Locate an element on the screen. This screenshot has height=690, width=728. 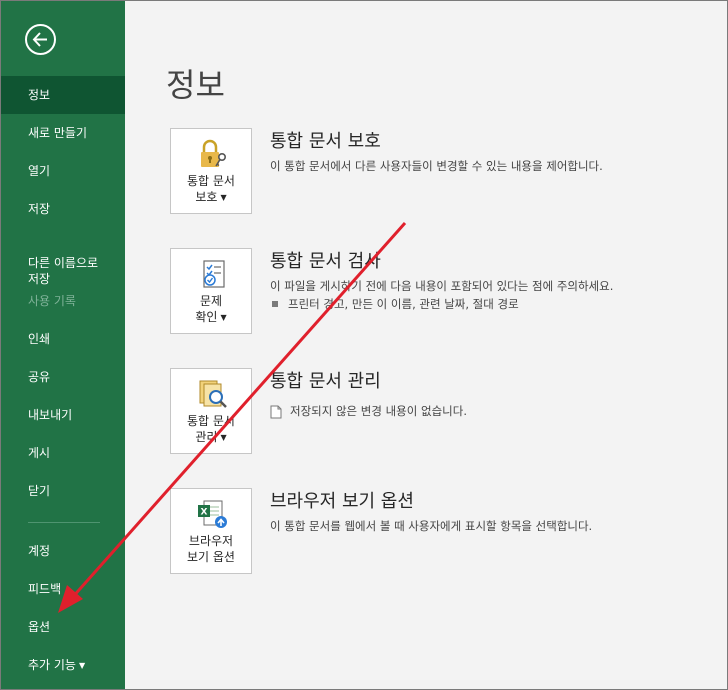
checklist-icon is located at coordinates (212, 275).